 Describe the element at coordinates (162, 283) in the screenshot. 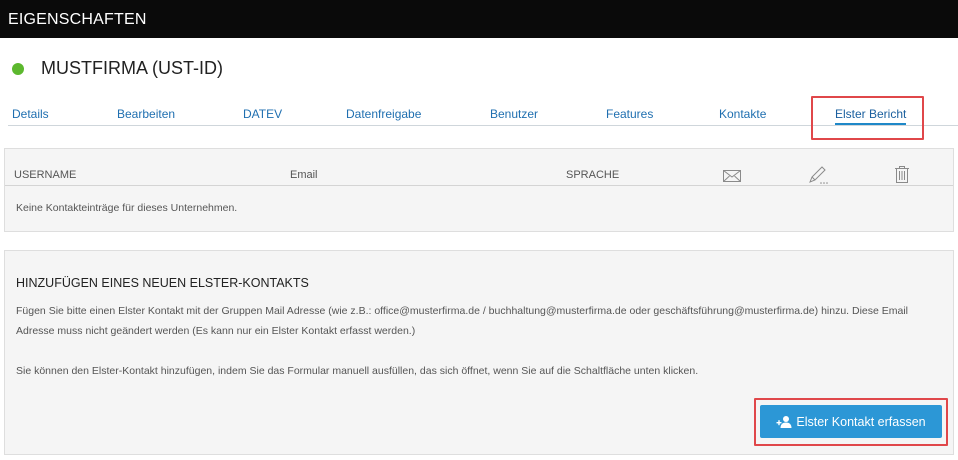

I see `section-title: HINZUFÜGEN EINES NEUEN ELSTER-KONTAKTS` at that location.